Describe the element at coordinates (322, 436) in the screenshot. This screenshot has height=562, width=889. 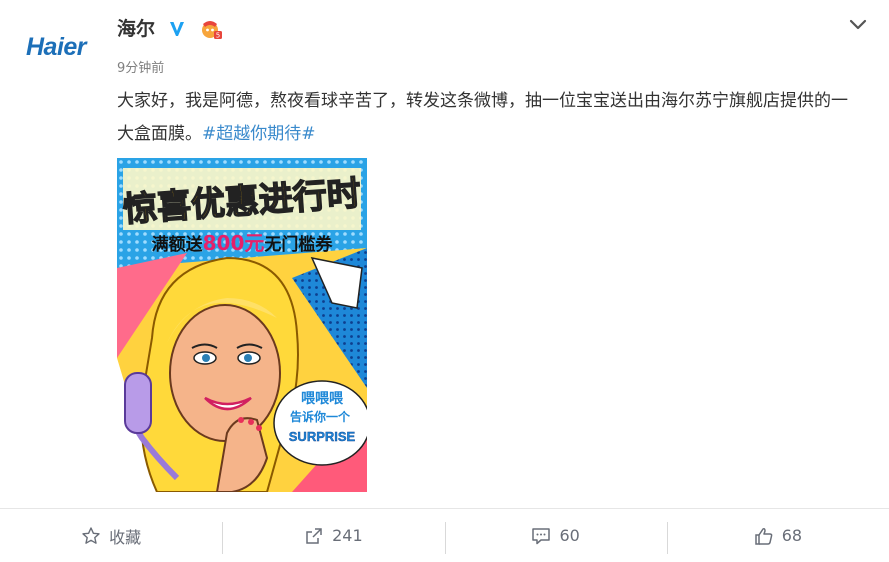
I see `image-bubble-line3: SURPRISE` at that location.